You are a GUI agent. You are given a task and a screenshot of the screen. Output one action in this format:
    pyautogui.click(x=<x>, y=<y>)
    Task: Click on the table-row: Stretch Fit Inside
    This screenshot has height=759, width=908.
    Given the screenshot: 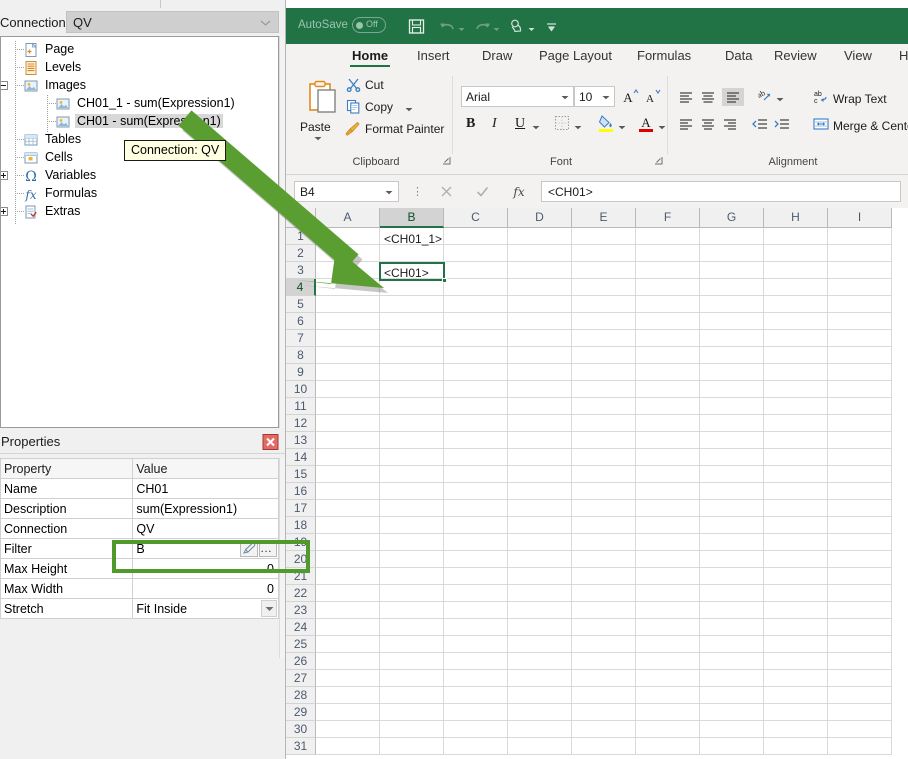 What is the action you would take?
    pyautogui.click(x=139, y=608)
    